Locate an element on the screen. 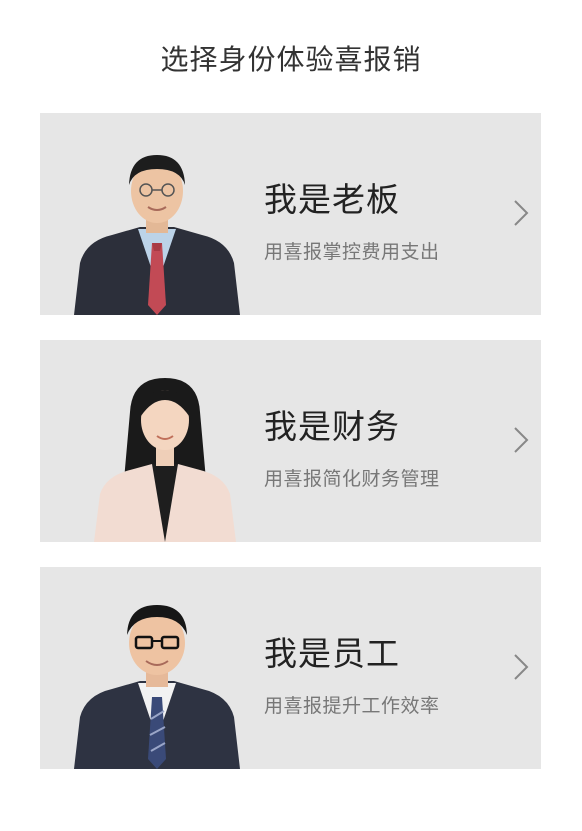  card-subtitle: 用喜报掌控费用支出 is located at coordinates (352, 252).